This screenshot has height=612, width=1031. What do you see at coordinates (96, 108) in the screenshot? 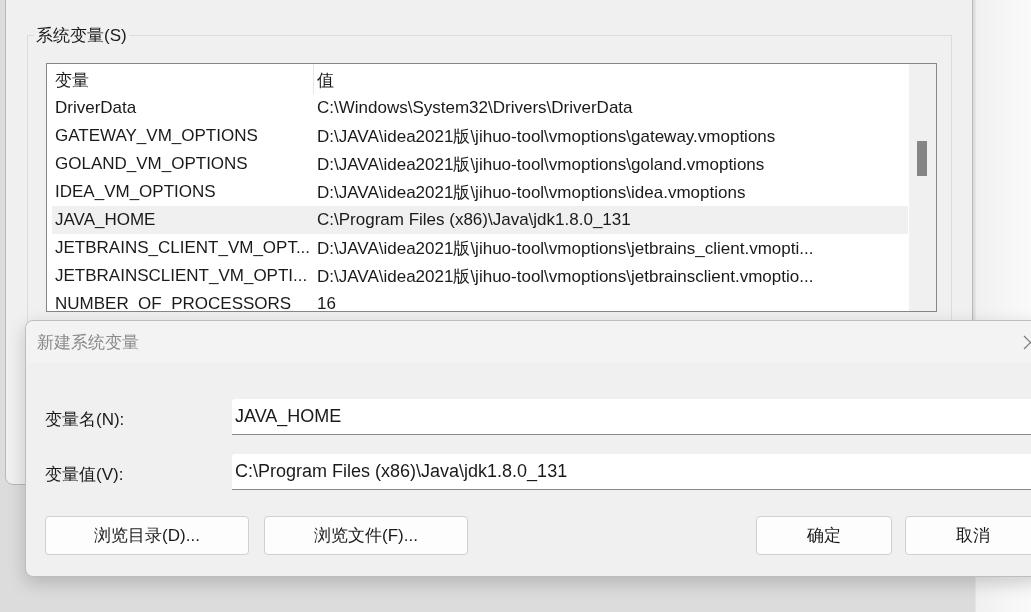
I see `variable-name: DriverData` at bounding box center [96, 108].